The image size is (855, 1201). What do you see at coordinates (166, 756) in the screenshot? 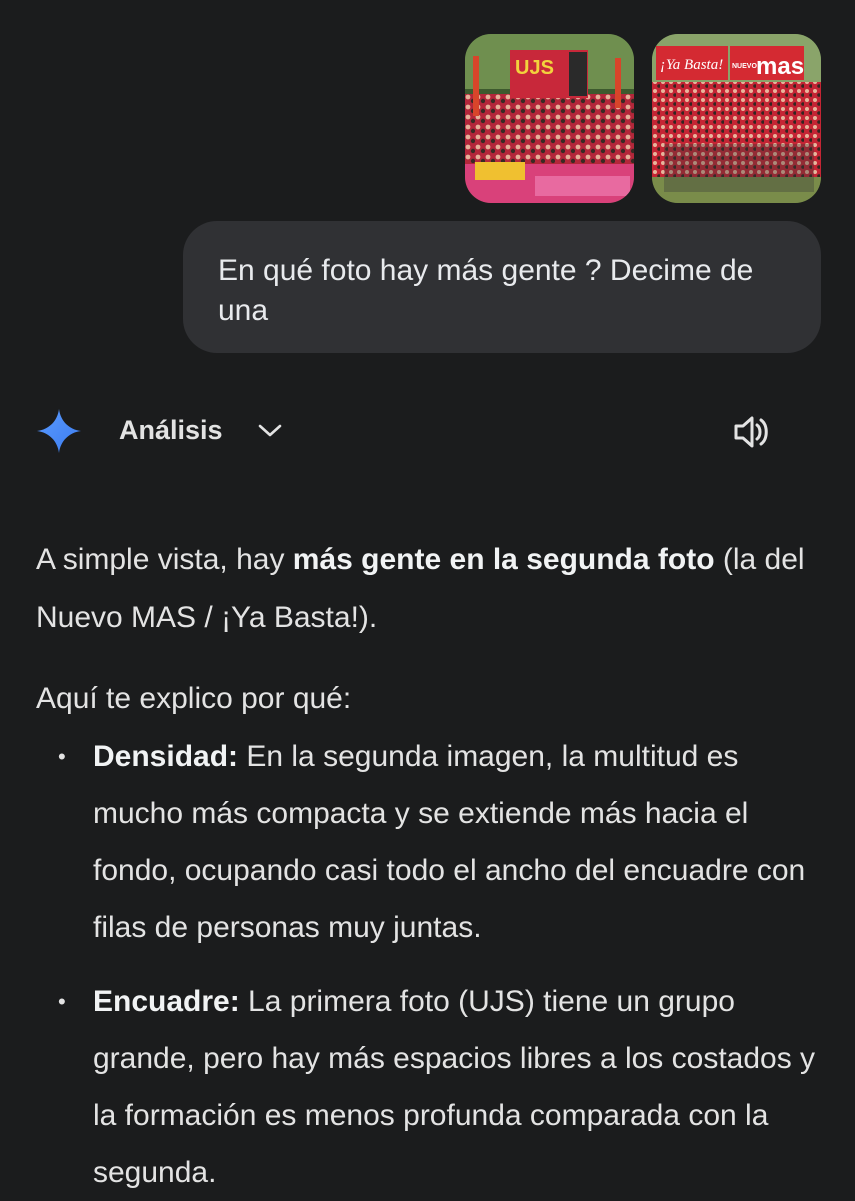
I see `point-title: Densidad:` at bounding box center [166, 756].